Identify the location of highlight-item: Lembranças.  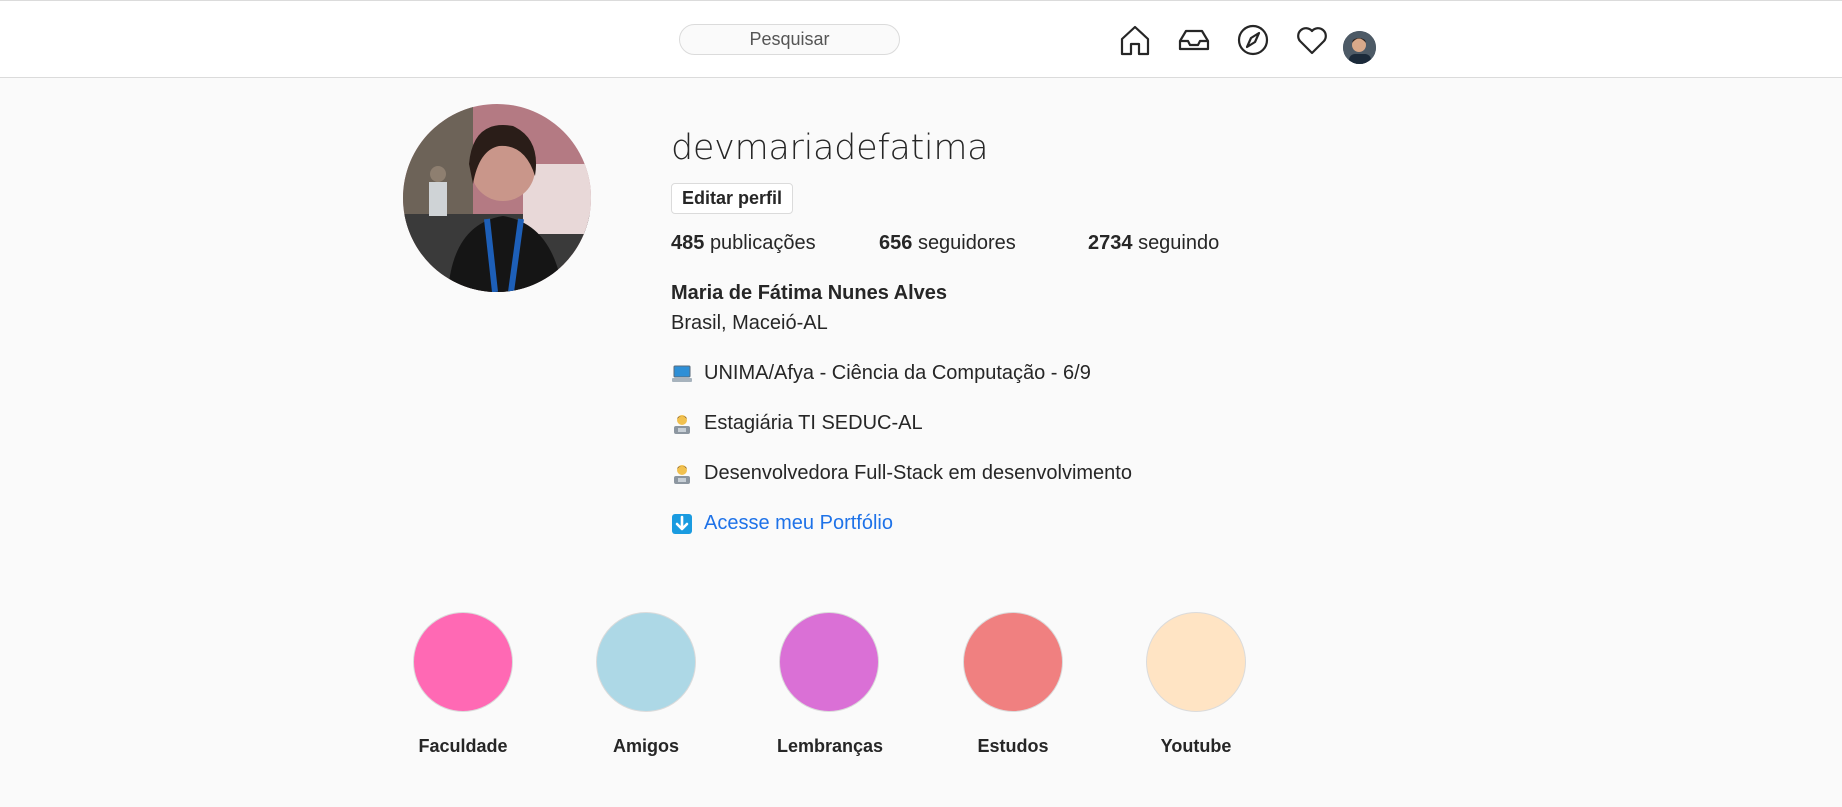
(830, 684).